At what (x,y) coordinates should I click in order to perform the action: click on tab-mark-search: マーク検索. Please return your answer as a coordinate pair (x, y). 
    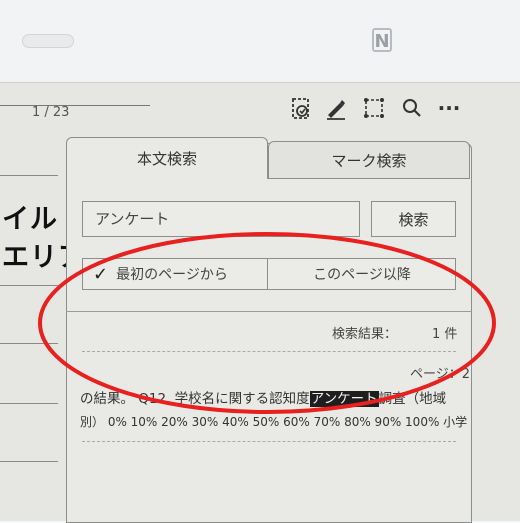
    Looking at the image, I should click on (369, 160).